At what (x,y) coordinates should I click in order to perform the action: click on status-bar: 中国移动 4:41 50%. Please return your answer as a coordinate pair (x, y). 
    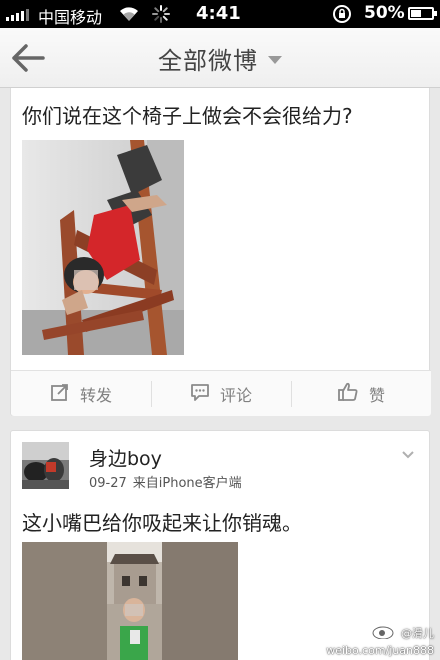
    Looking at the image, I should click on (220, 14).